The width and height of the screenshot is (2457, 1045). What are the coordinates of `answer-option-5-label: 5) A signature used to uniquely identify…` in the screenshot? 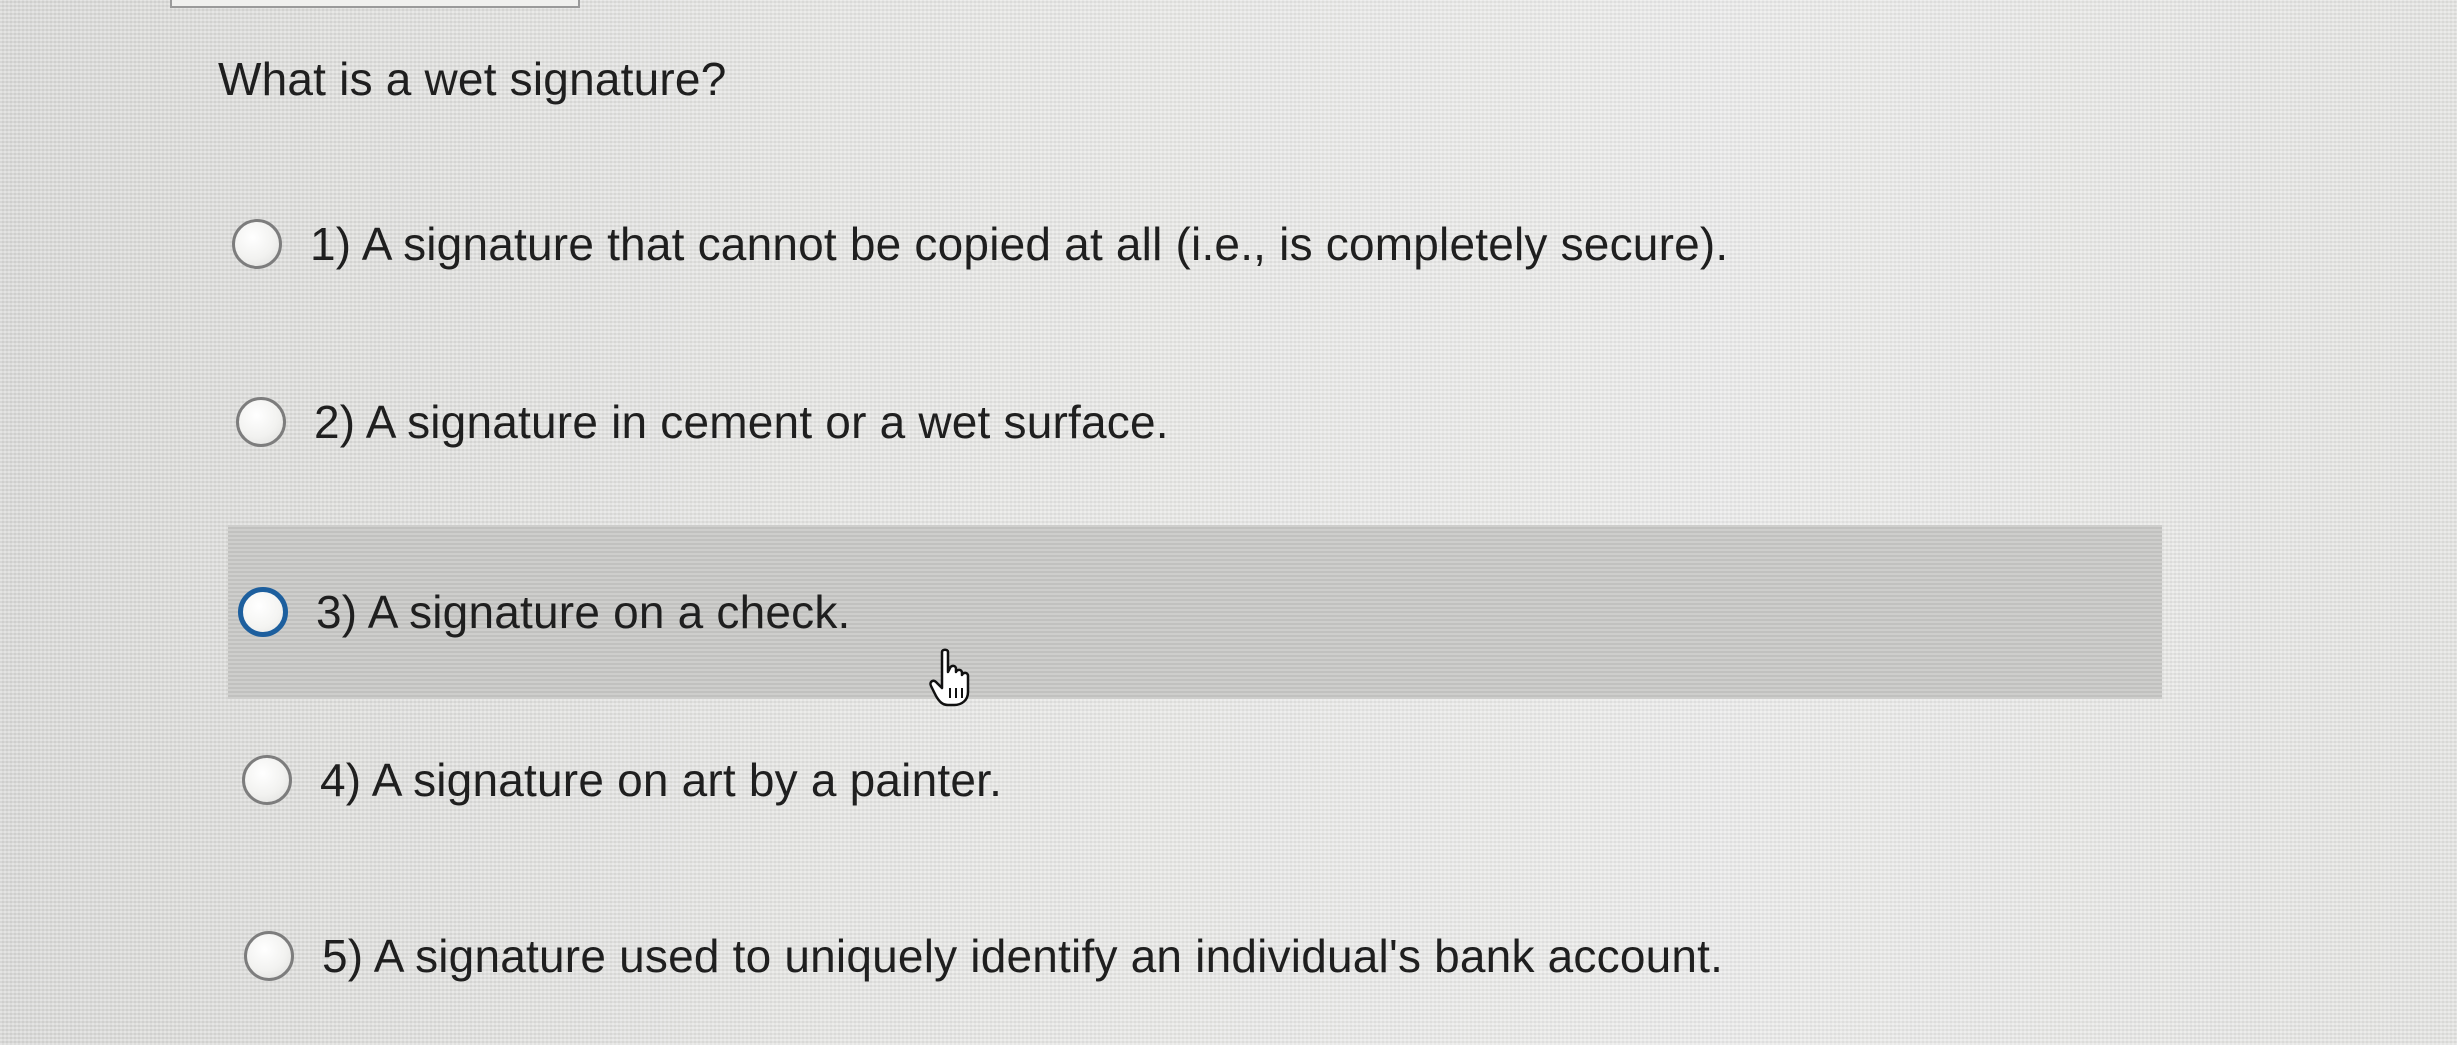 It's located at (1023, 956).